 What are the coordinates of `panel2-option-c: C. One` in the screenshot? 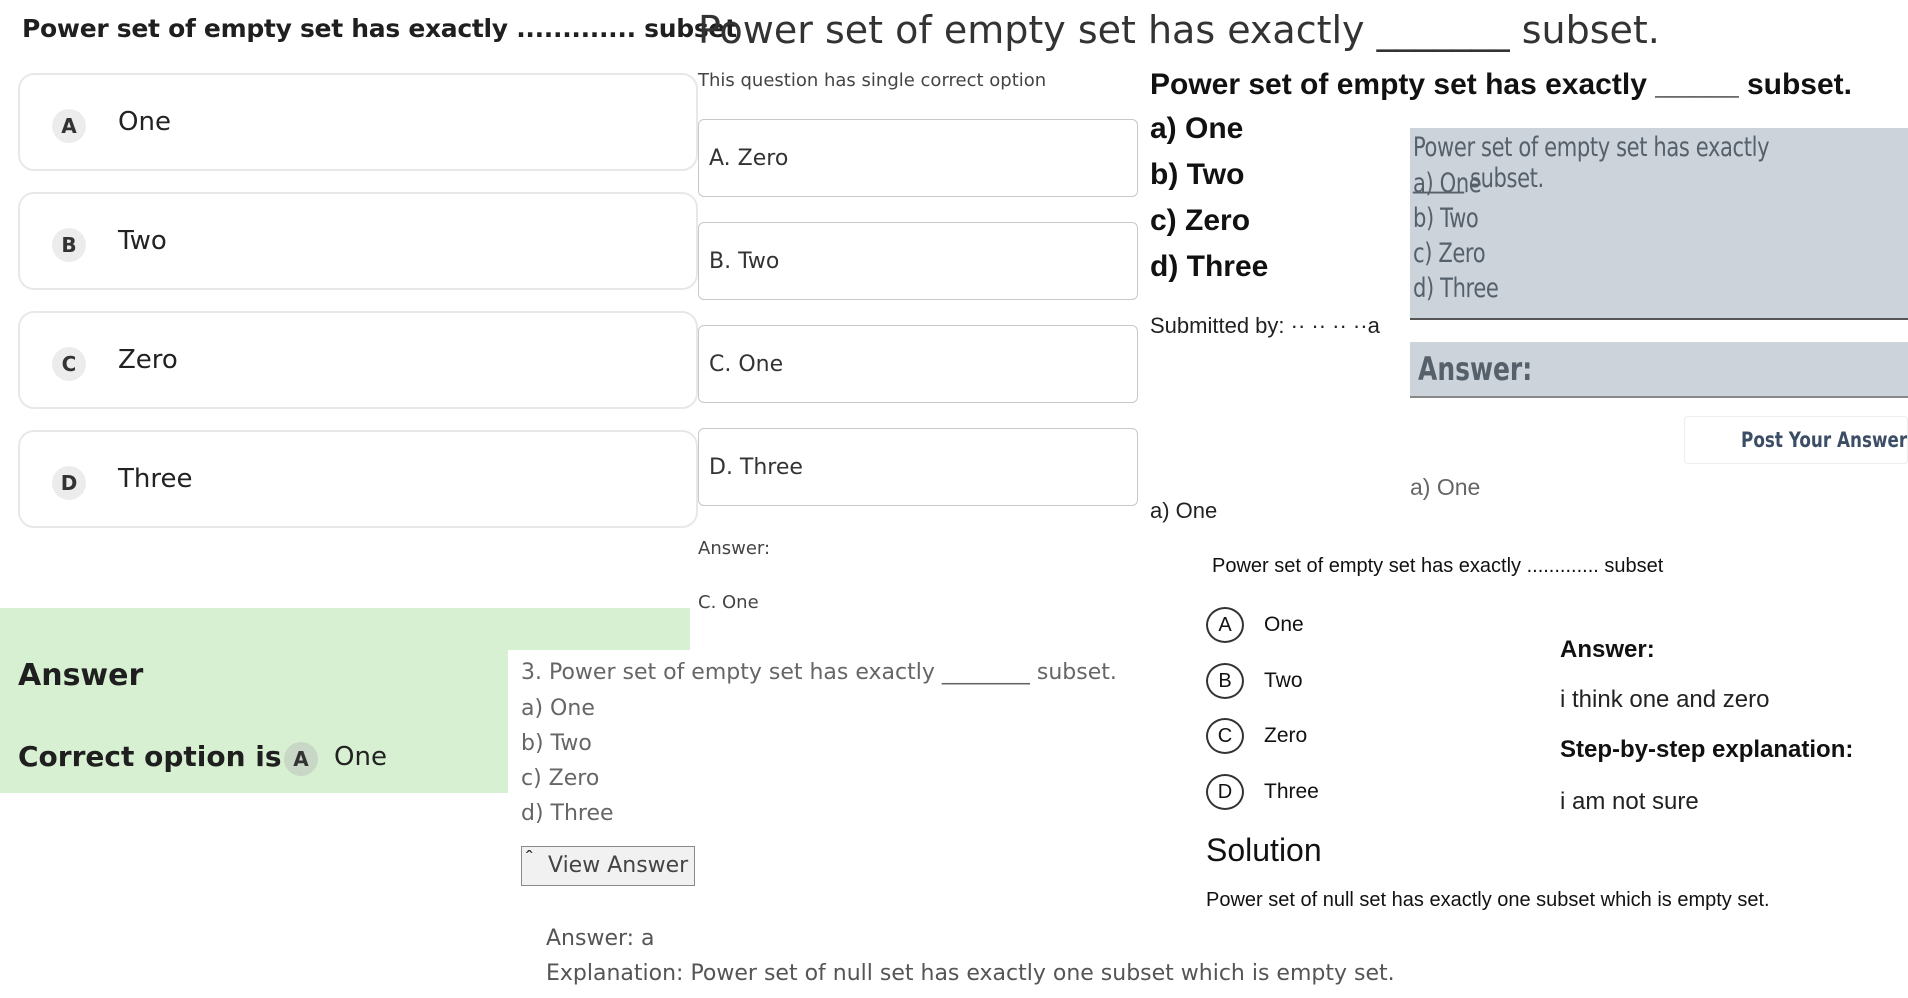 It's located at (918, 364).